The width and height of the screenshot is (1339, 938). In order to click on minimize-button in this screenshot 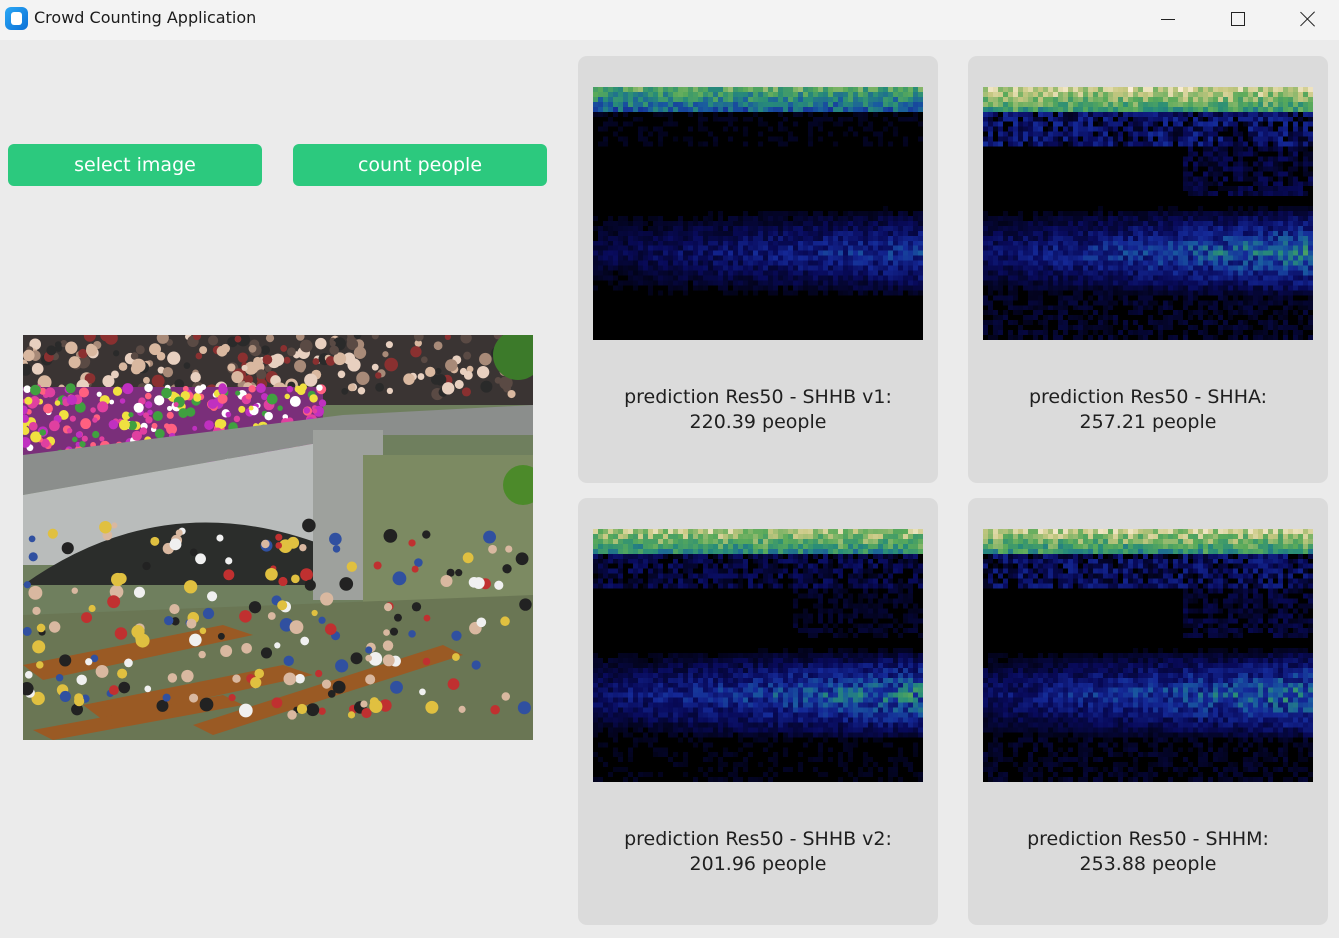, I will do `click(1168, 19)`.